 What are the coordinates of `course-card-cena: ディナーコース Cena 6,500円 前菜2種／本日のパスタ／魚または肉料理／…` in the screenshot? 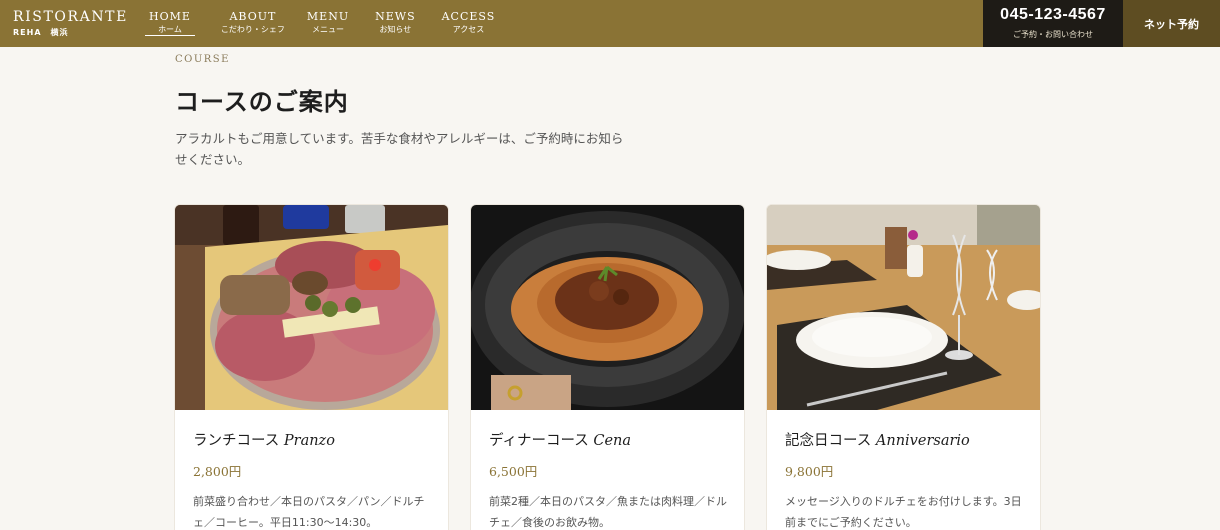 It's located at (607, 367).